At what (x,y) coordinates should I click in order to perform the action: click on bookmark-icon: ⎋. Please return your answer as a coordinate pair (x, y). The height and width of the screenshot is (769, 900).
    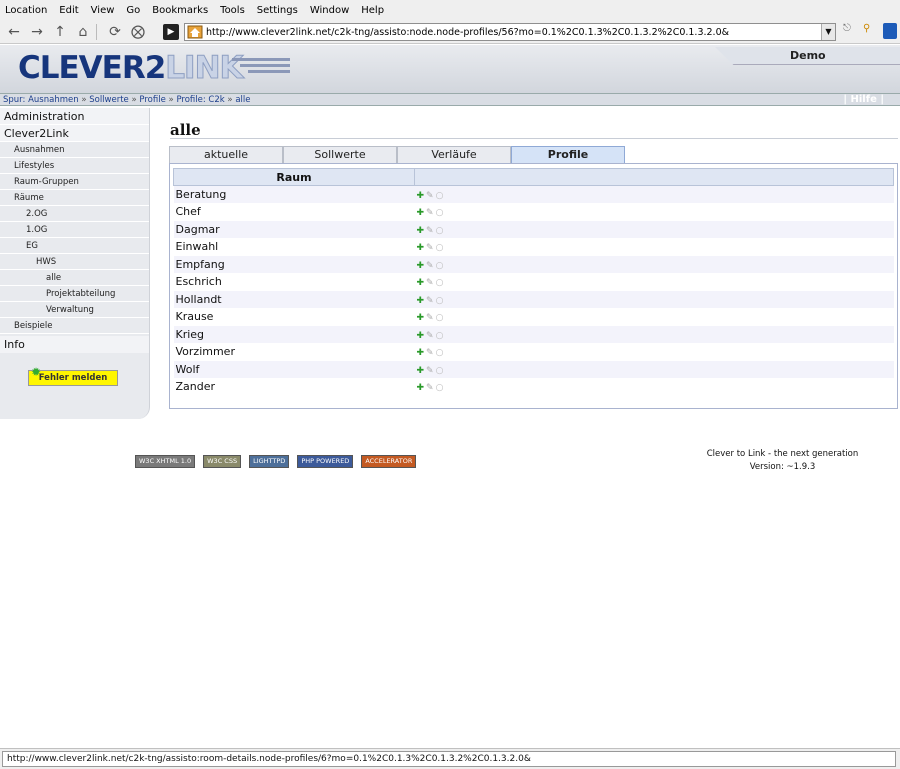
    Looking at the image, I should click on (850, 31).